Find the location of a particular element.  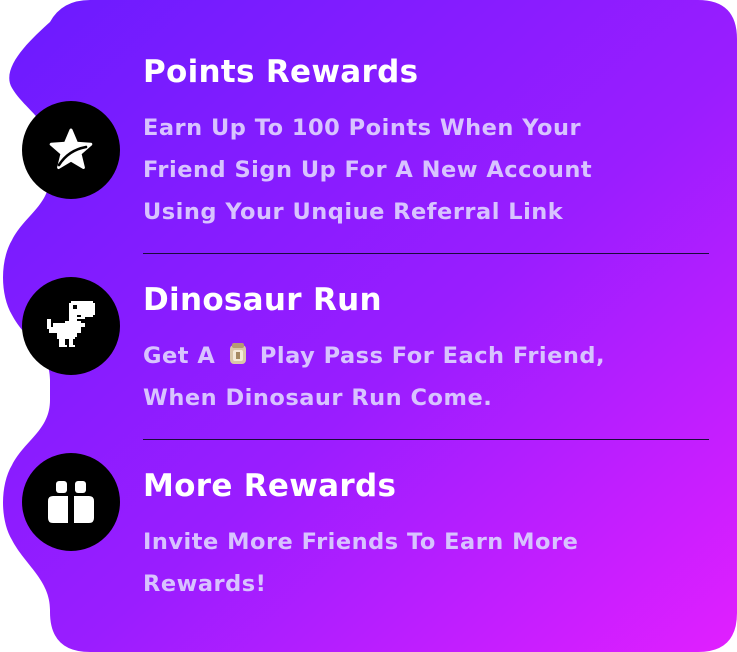

dinosaur-icon is located at coordinates (71, 326).